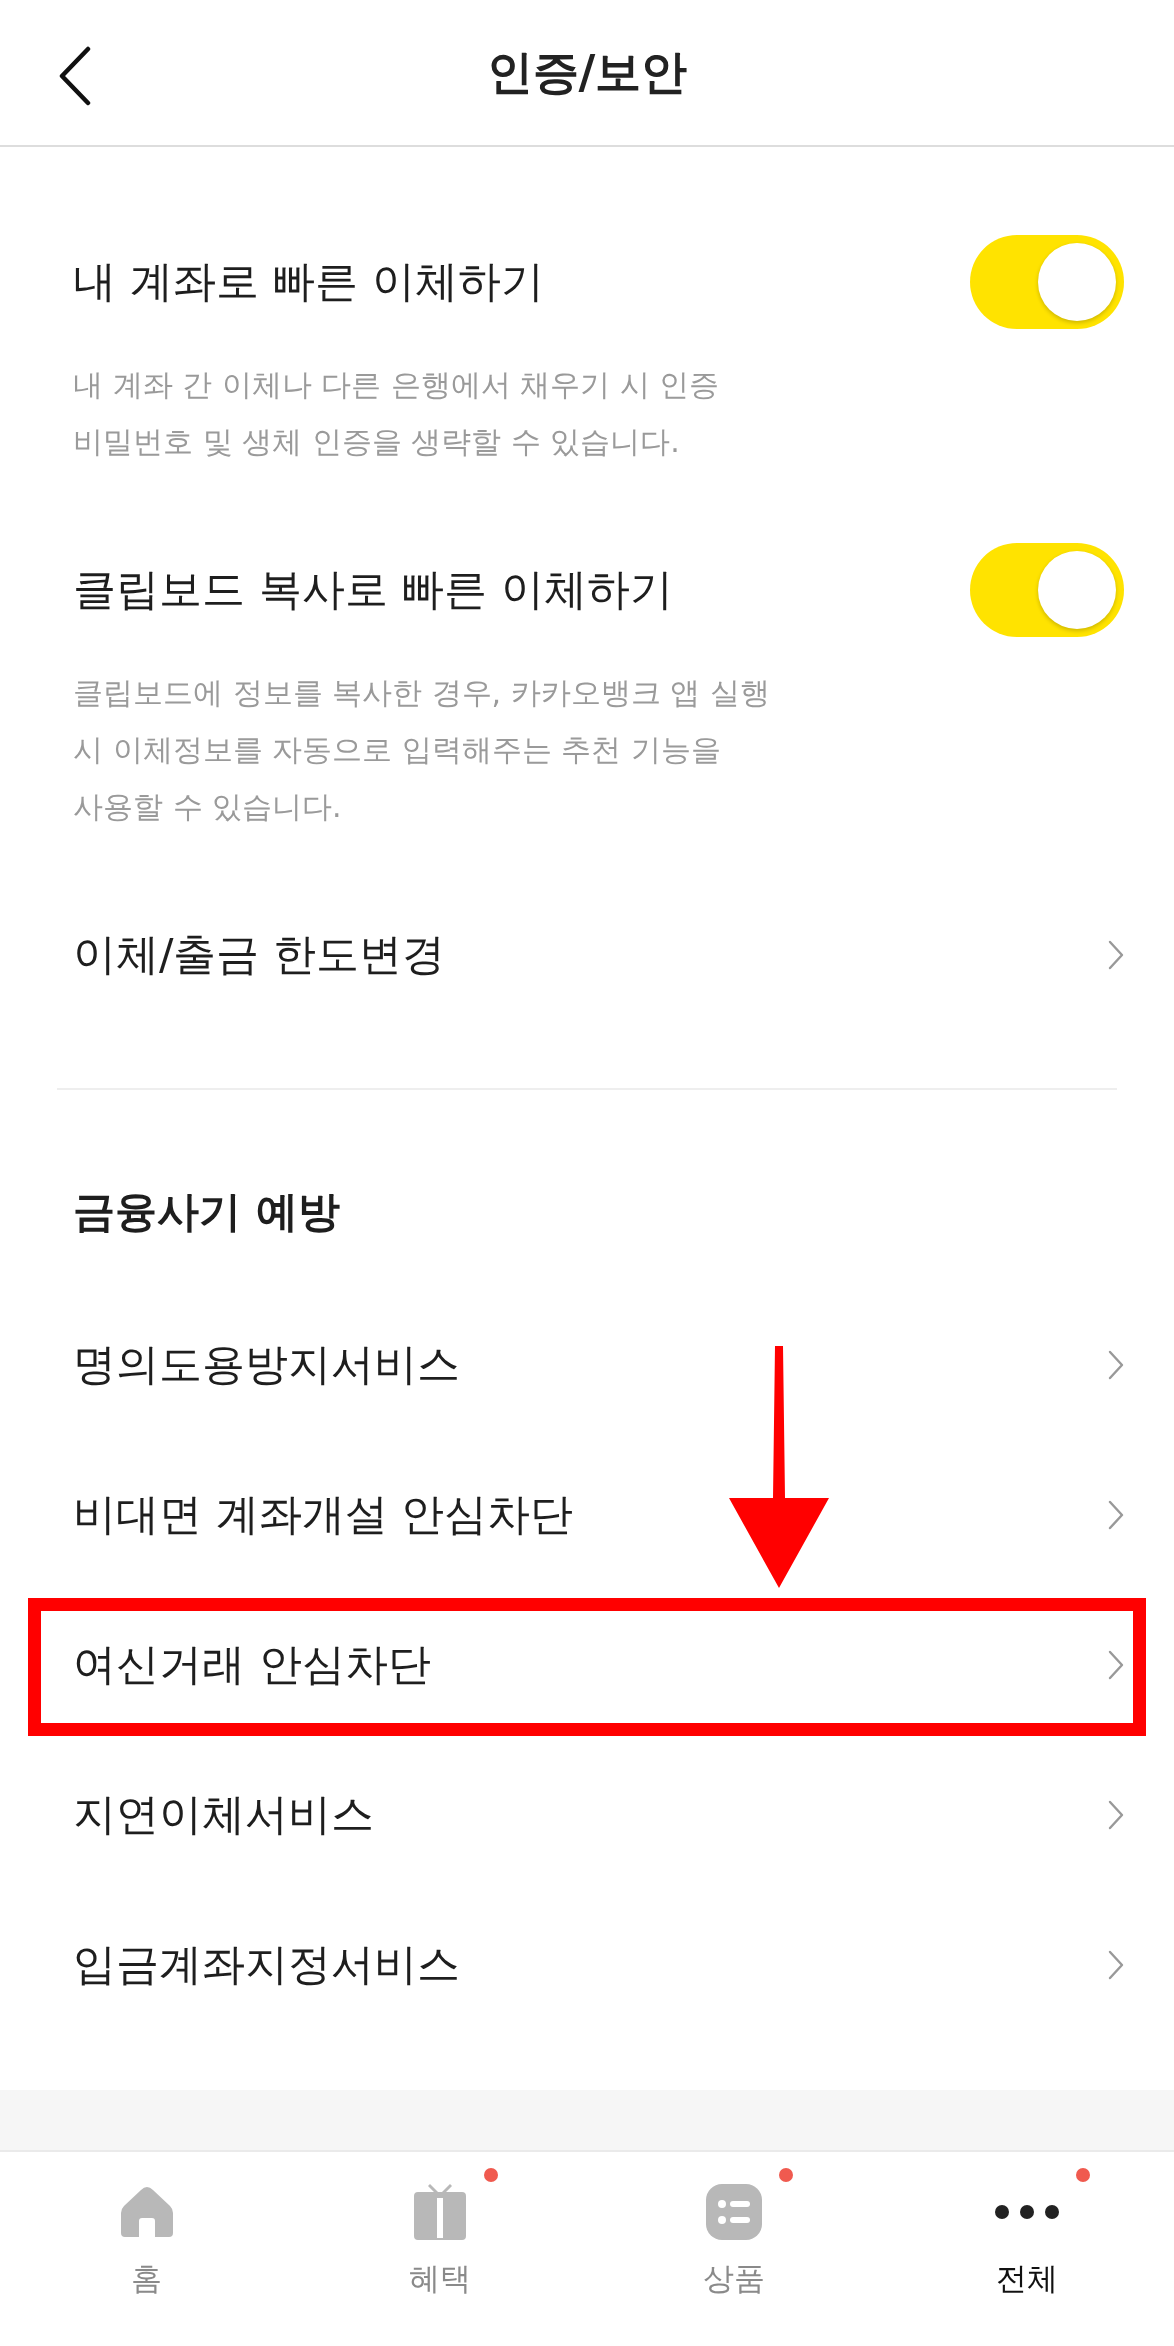 The width and height of the screenshot is (1174, 2346). Describe the element at coordinates (587, 1365) in the screenshot. I see `menu-item: 명의도용방지서비스` at that location.